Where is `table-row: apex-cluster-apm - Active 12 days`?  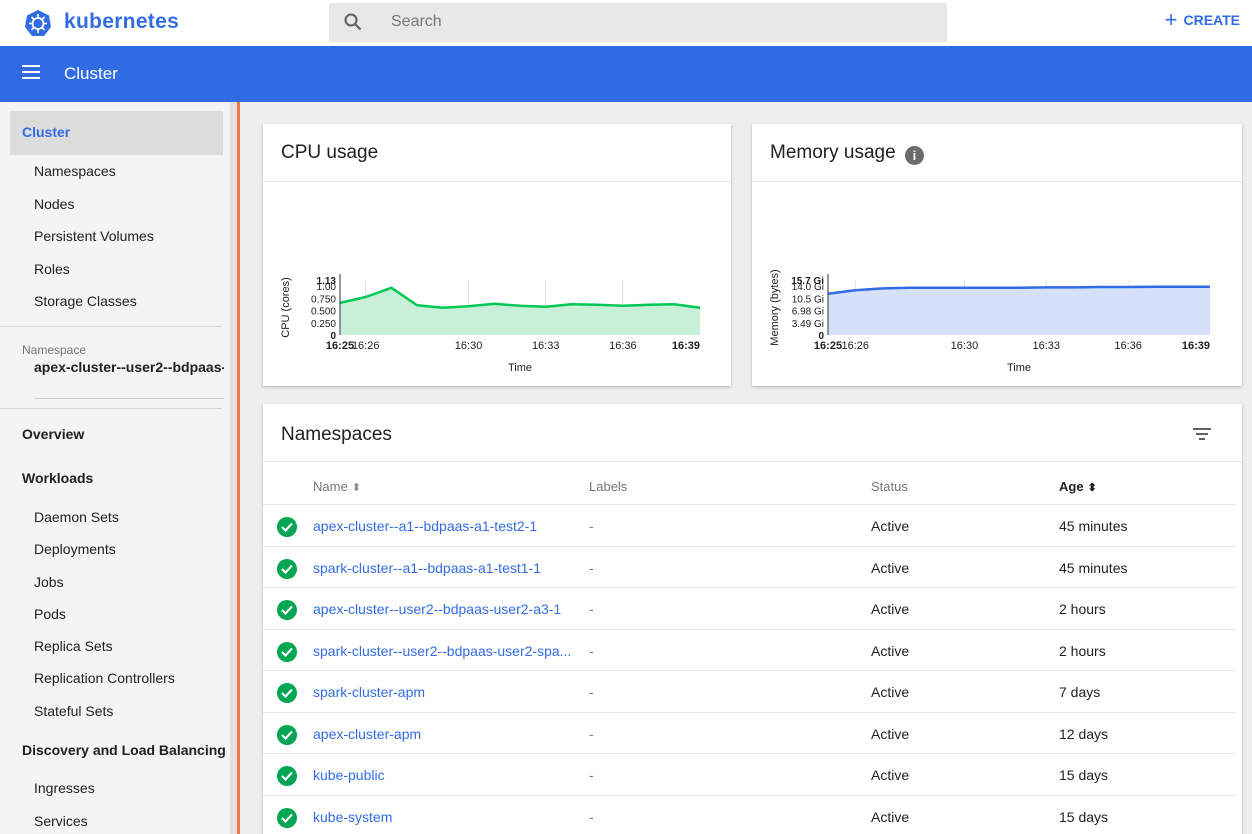 table-row: apex-cluster-apm - Active 12 days is located at coordinates (749, 732).